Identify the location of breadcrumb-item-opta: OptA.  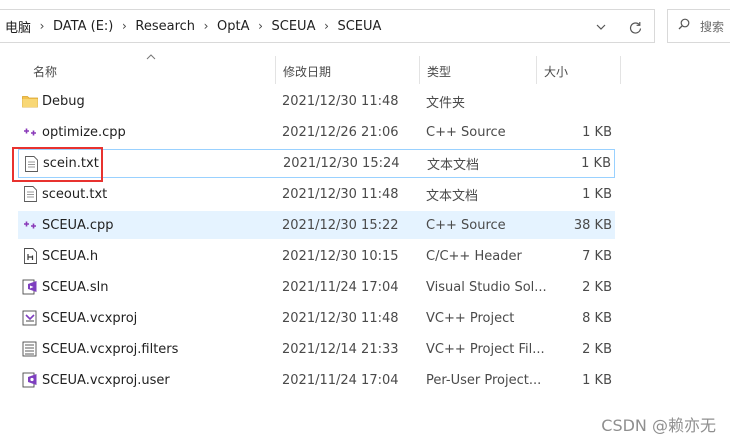
(233, 26).